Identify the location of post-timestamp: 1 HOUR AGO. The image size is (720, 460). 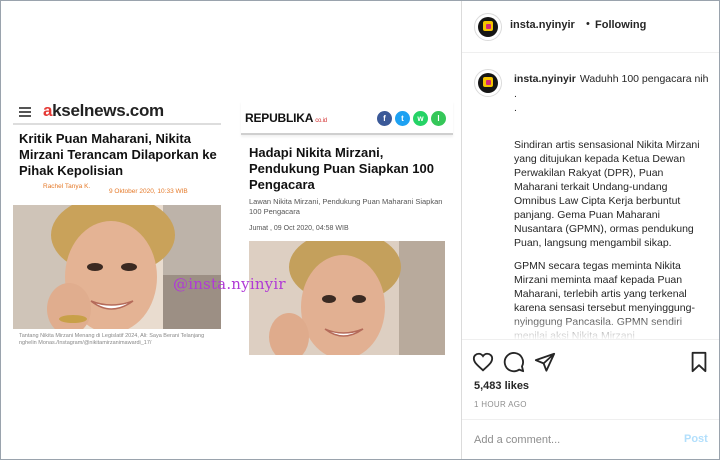
(500, 404).